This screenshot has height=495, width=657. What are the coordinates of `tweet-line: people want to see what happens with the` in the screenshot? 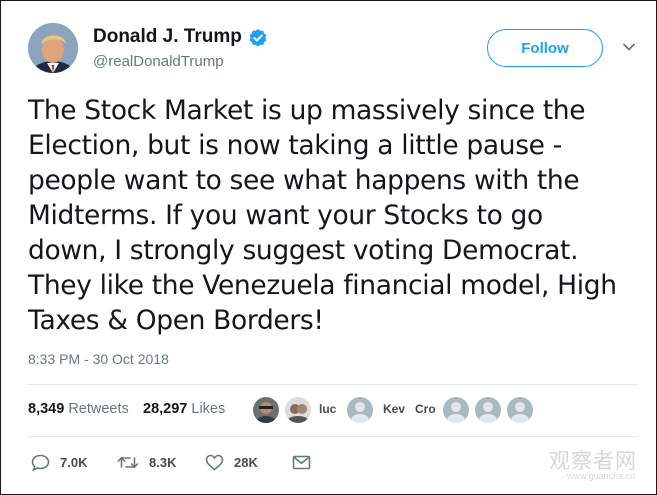 It's located at (304, 180).